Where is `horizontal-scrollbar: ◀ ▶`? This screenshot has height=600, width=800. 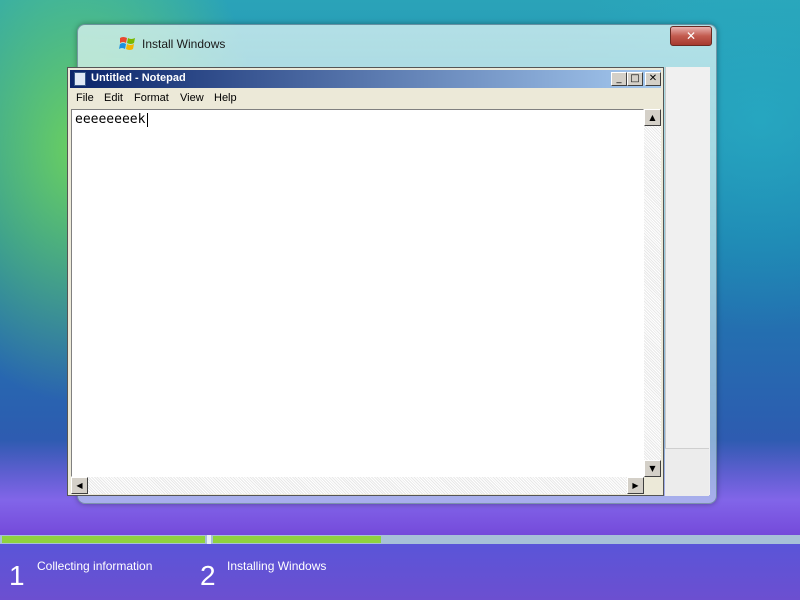
horizontal-scrollbar: ◀ ▶ is located at coordinates (357, 485).